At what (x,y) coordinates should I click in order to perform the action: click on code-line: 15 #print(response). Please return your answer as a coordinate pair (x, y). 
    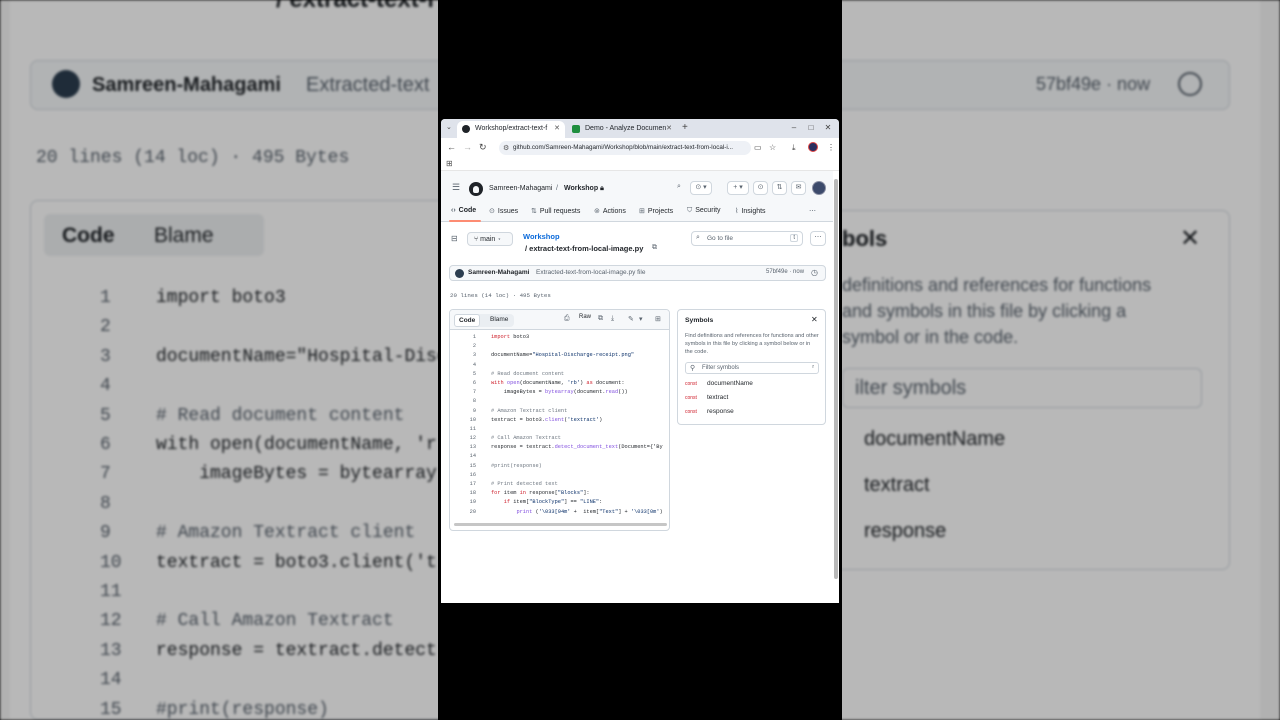
    Looking at the image, I should click on (559, 467).